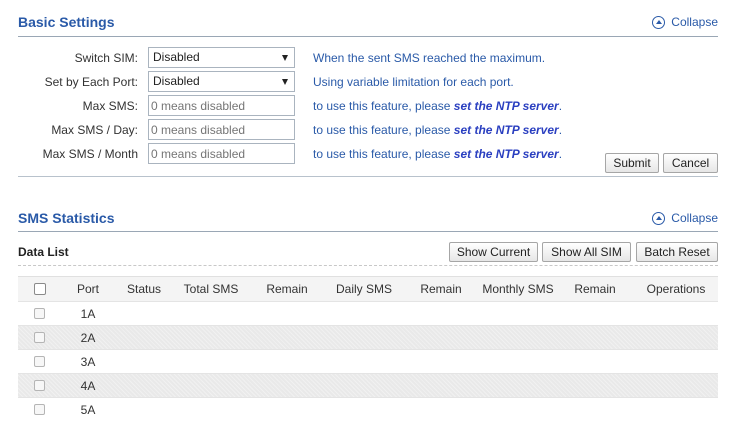 The image size is (744, 421). Describe the element at coordinates (632, 163) in the screenshot. I see `submit-button: Submit` at that location.